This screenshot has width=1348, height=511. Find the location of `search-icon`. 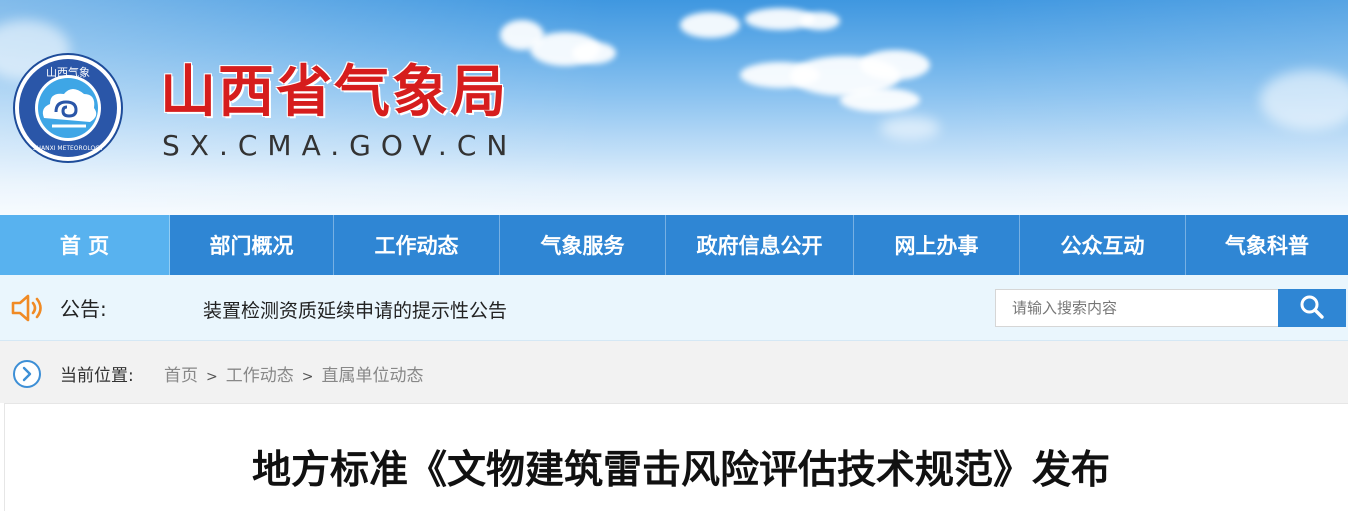

search-icon is located at coordinates (1312, 308).